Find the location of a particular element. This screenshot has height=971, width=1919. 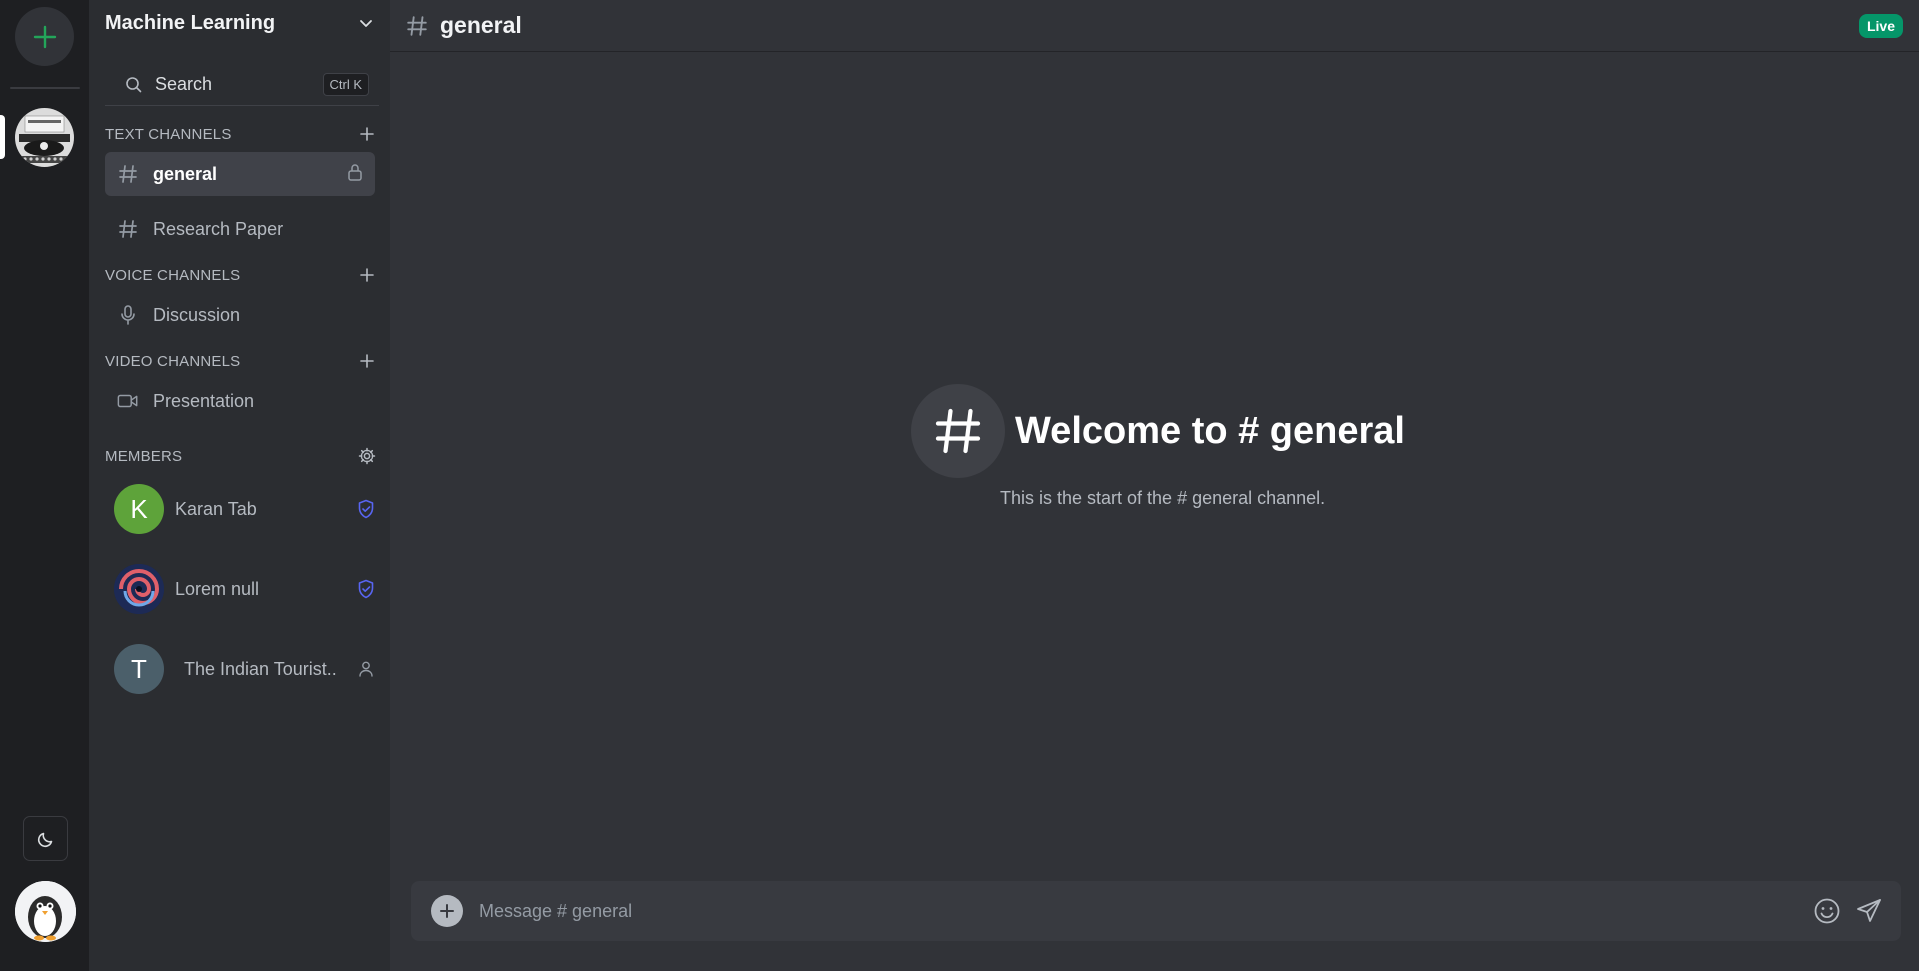

moon-icon is located at coordinates (44, 839).